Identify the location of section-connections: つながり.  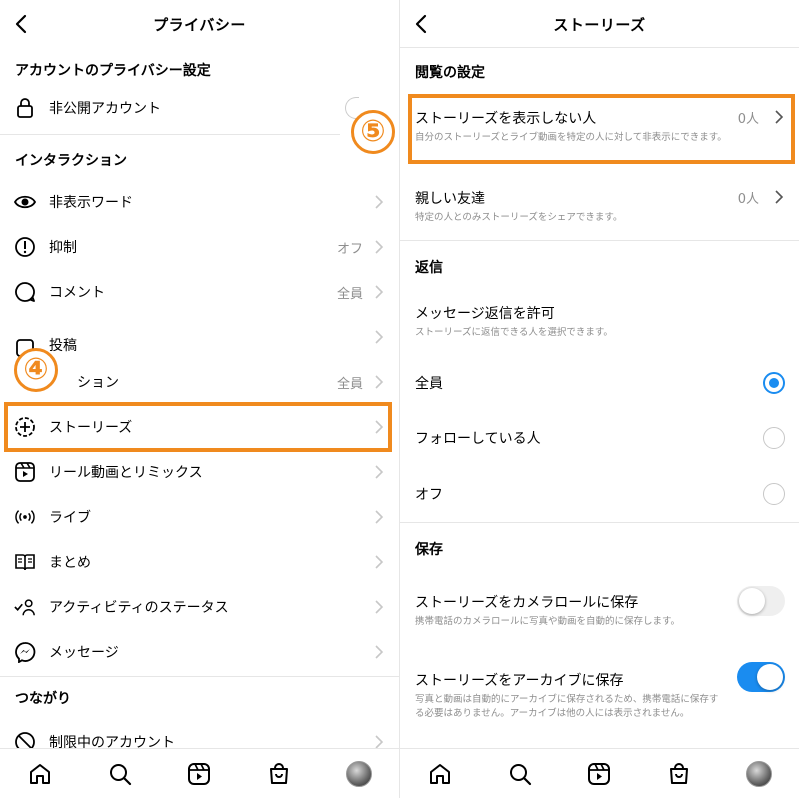
(43, 699).